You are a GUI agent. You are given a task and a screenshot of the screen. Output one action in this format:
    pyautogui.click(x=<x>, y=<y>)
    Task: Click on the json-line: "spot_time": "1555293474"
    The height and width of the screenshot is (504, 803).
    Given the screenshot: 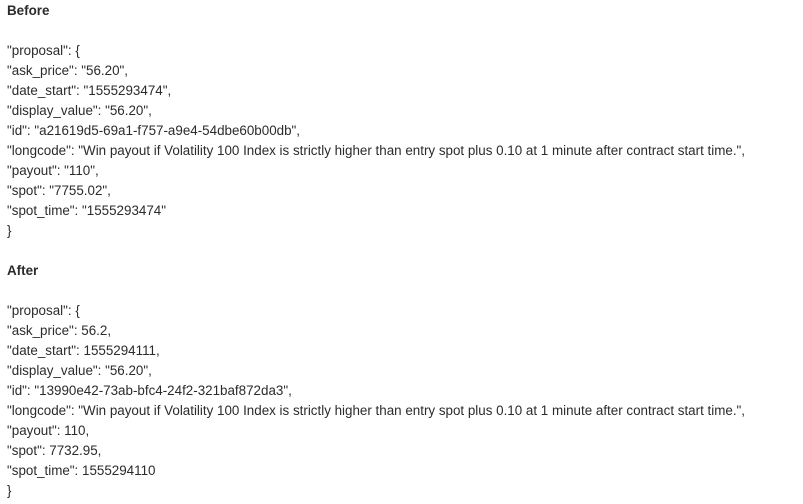 What is the action you would take?
    pyautogui.click(x=86, y=210)
    